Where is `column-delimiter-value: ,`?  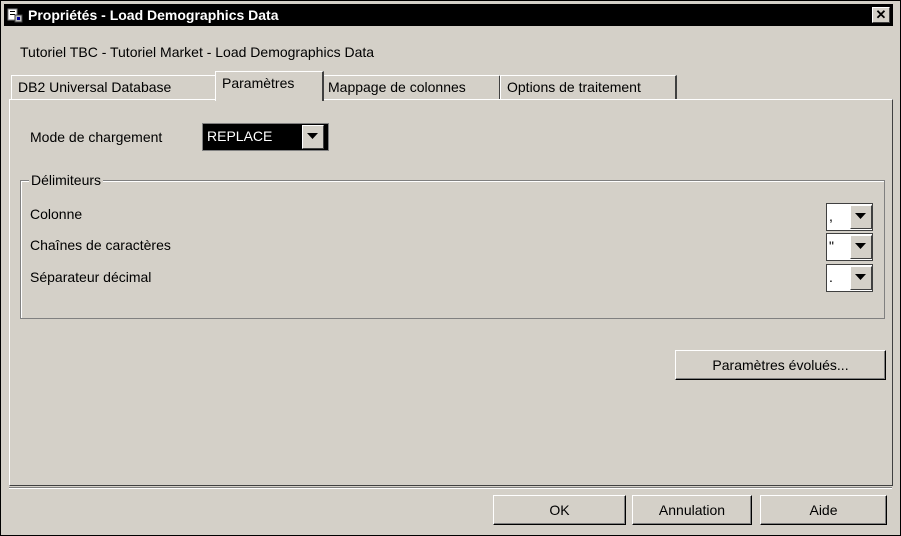
column-delimiter-value: , is located at coordinates (831, 216).